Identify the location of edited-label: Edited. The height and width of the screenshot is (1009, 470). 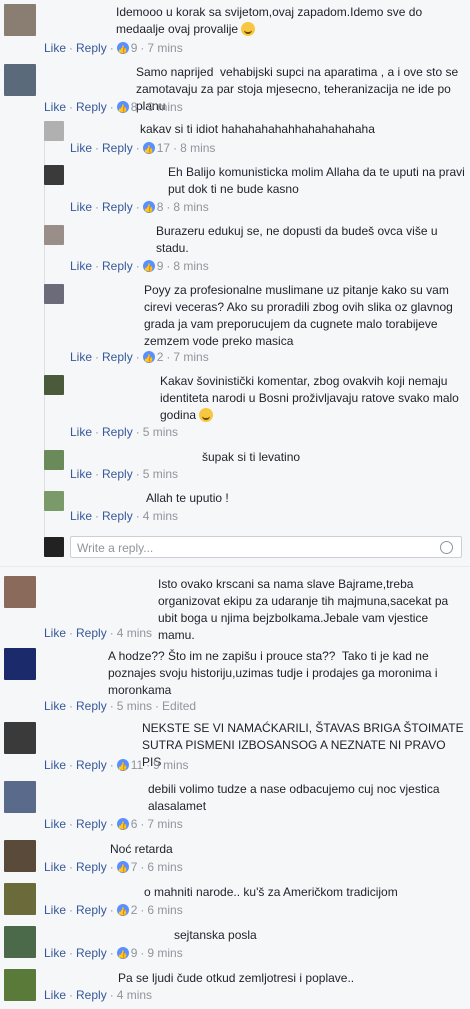
(179, 706).